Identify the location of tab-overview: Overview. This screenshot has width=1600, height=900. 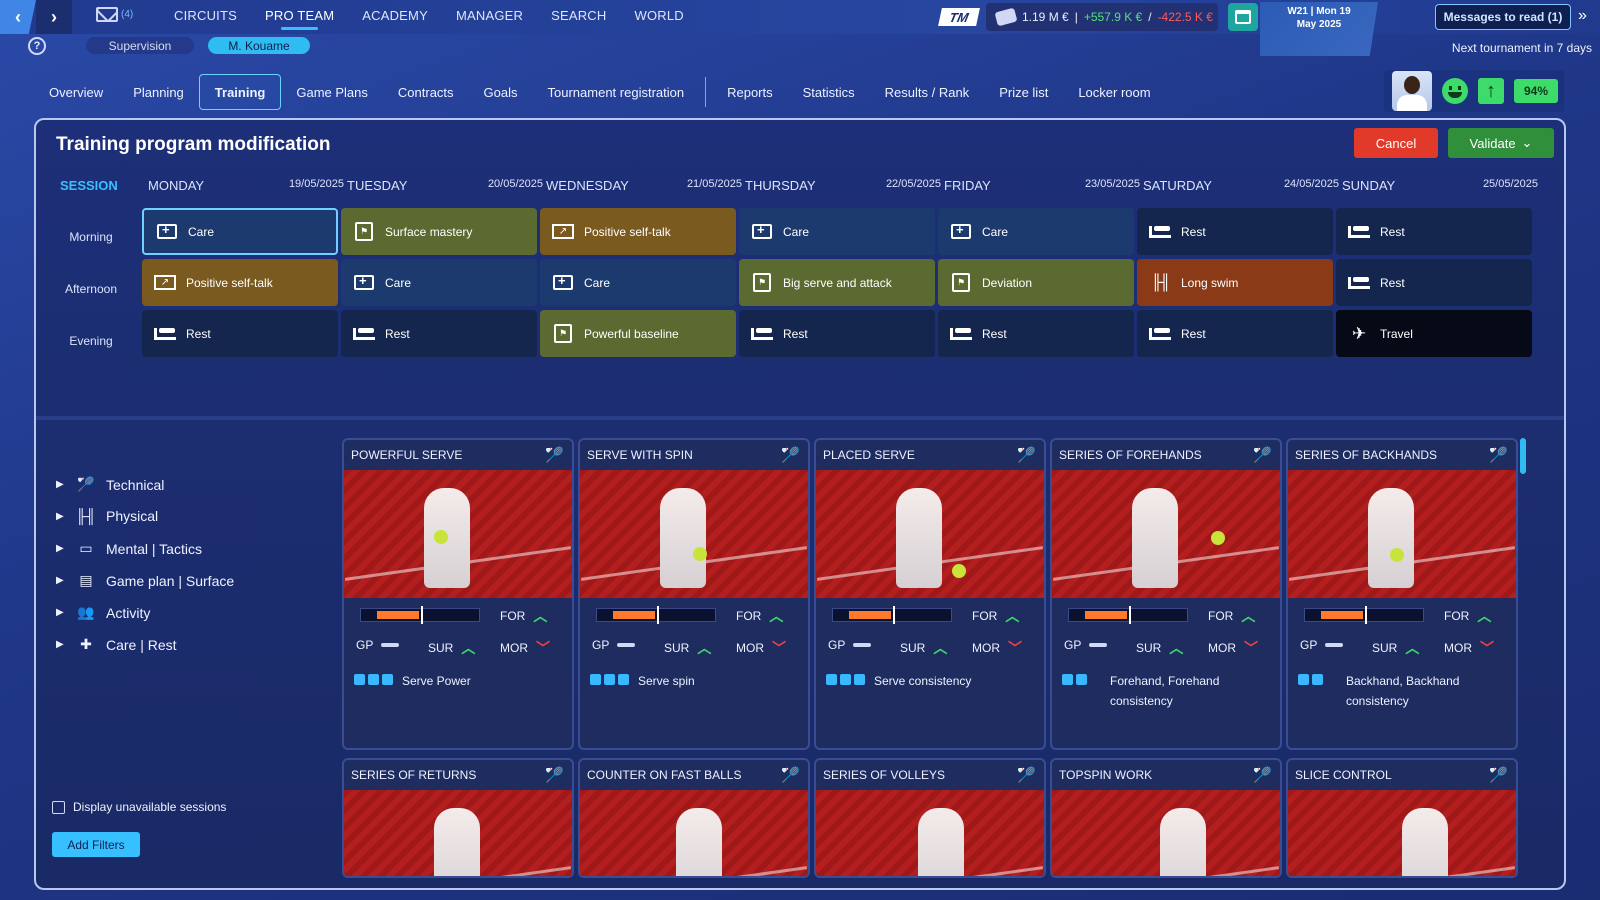
(76, 92).